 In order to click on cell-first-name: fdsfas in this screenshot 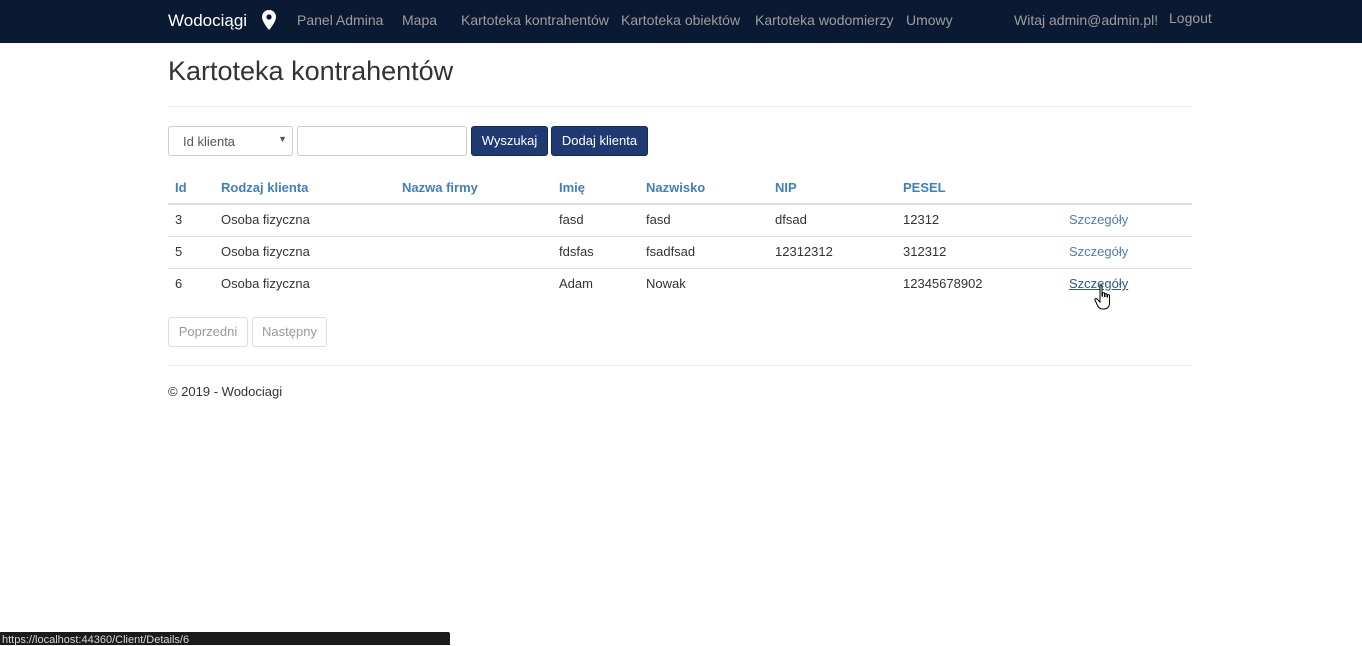, I will do `click(576, 251)`.